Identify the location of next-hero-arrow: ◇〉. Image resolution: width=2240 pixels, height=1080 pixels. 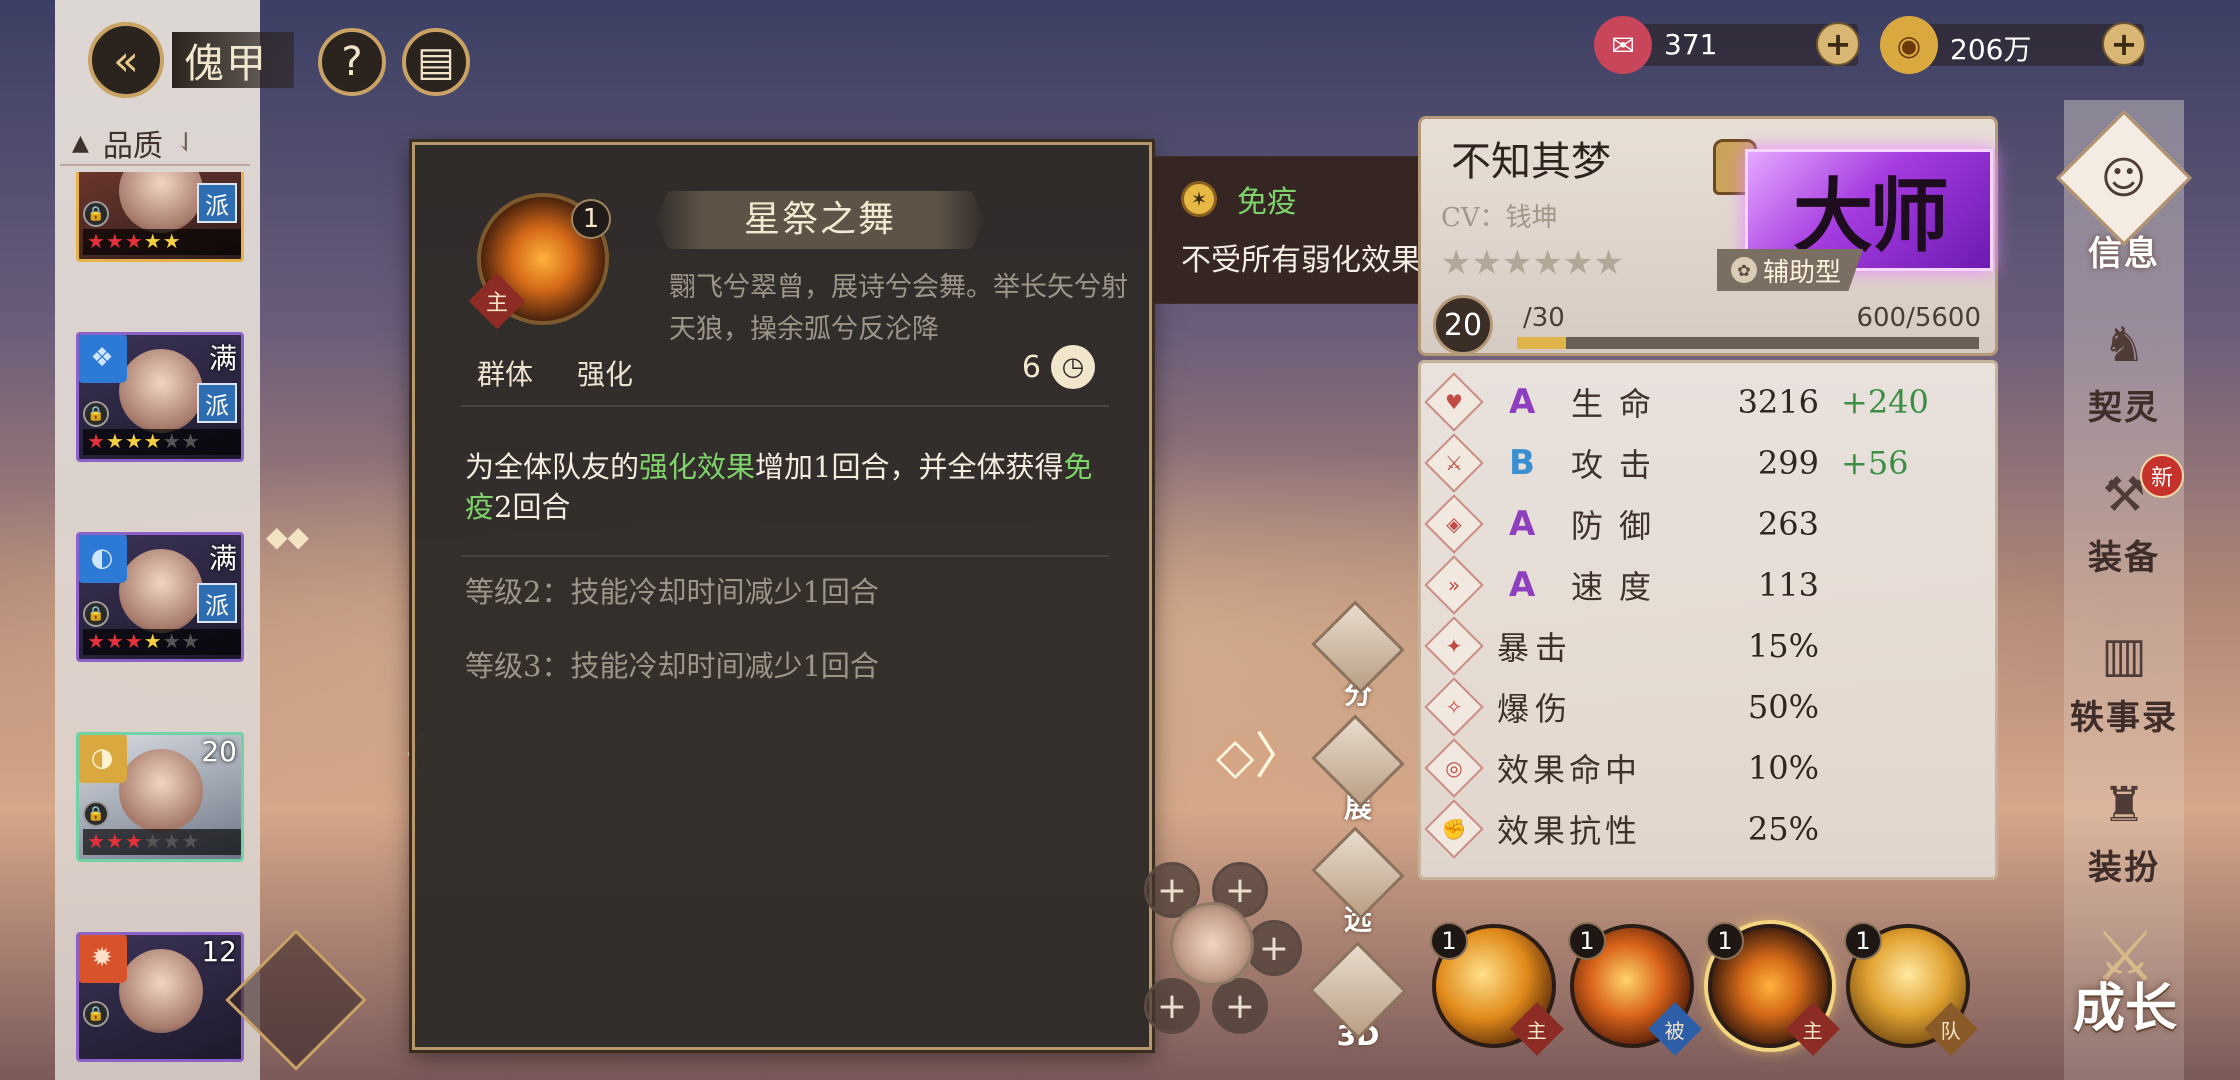
(1260, 752).